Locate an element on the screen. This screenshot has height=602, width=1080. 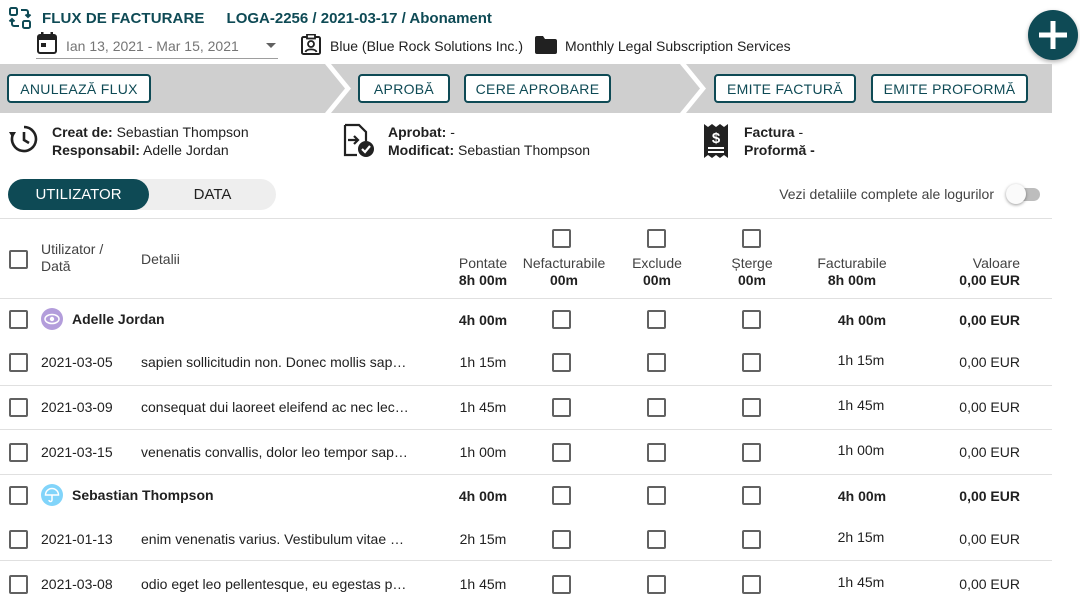
header-value: Valoare 0,00 EUR is located at coordinates (970, 272).